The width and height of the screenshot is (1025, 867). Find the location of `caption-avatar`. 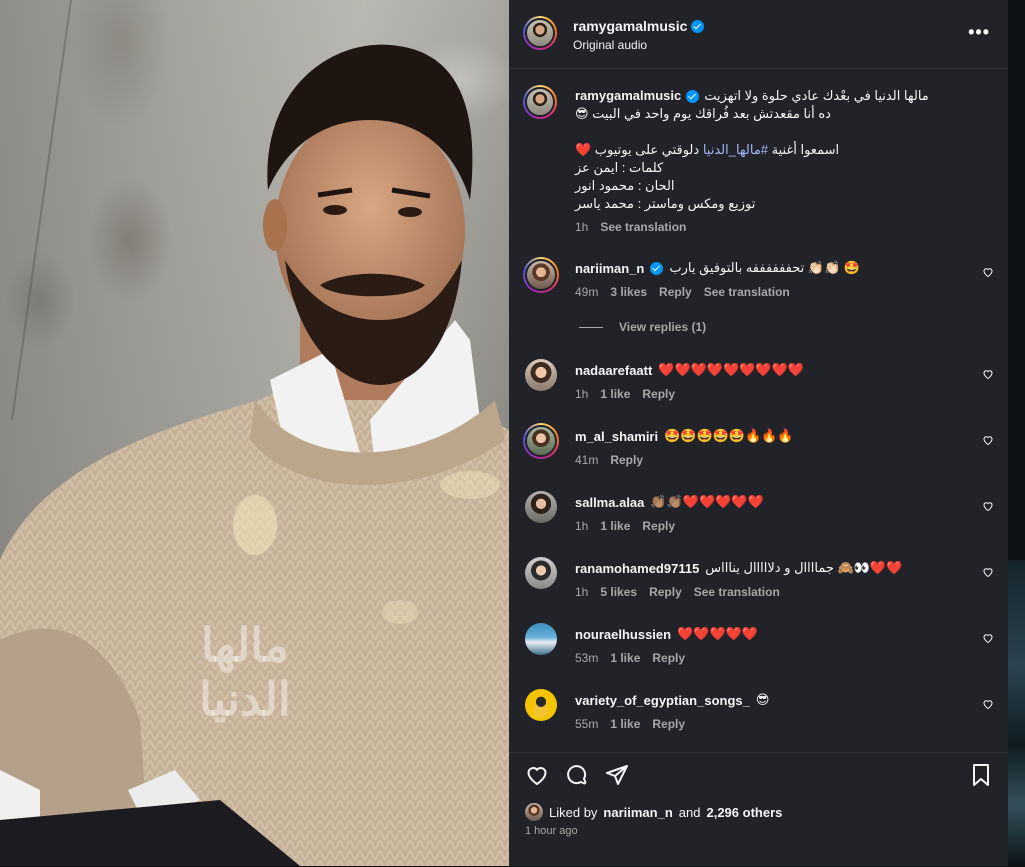

caption-avatar is located at coordinates (540, 102).